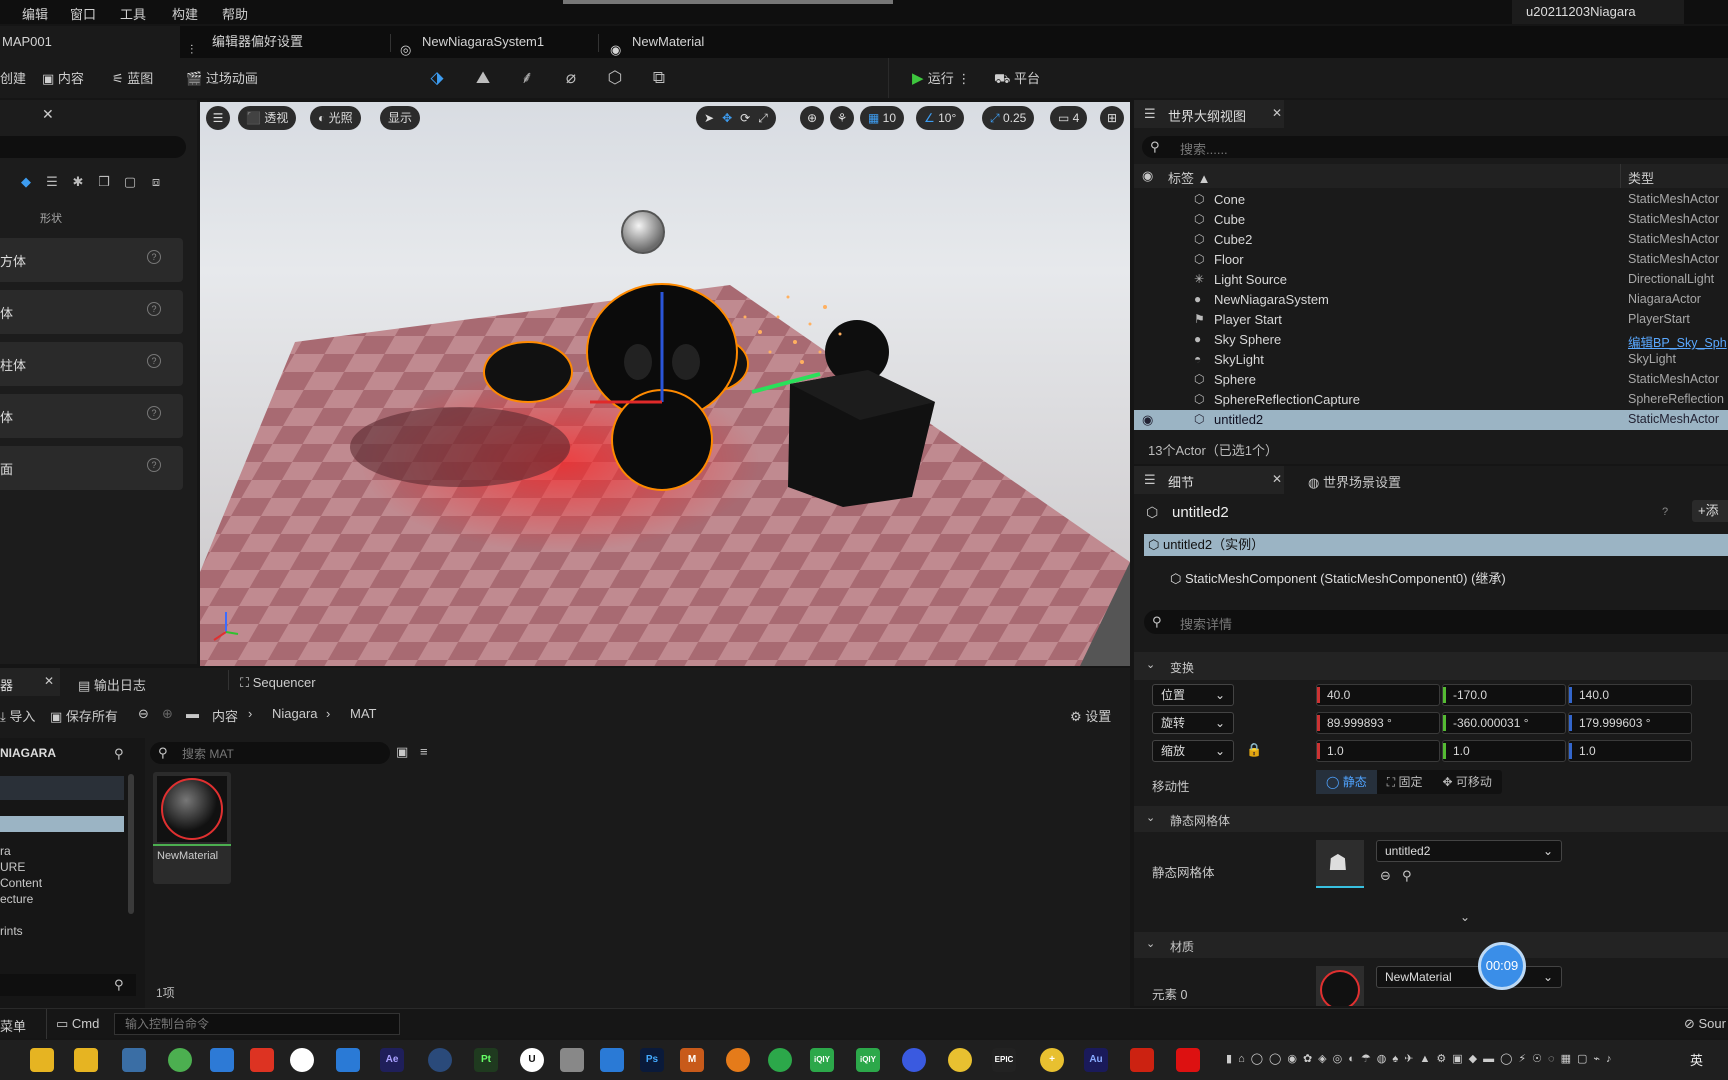 This screenshot has height=1080, width=1728. Describe the element at coordinates (267, 118) in the screenshot. I see `perspective-button: ⬛ 透视` at that location.